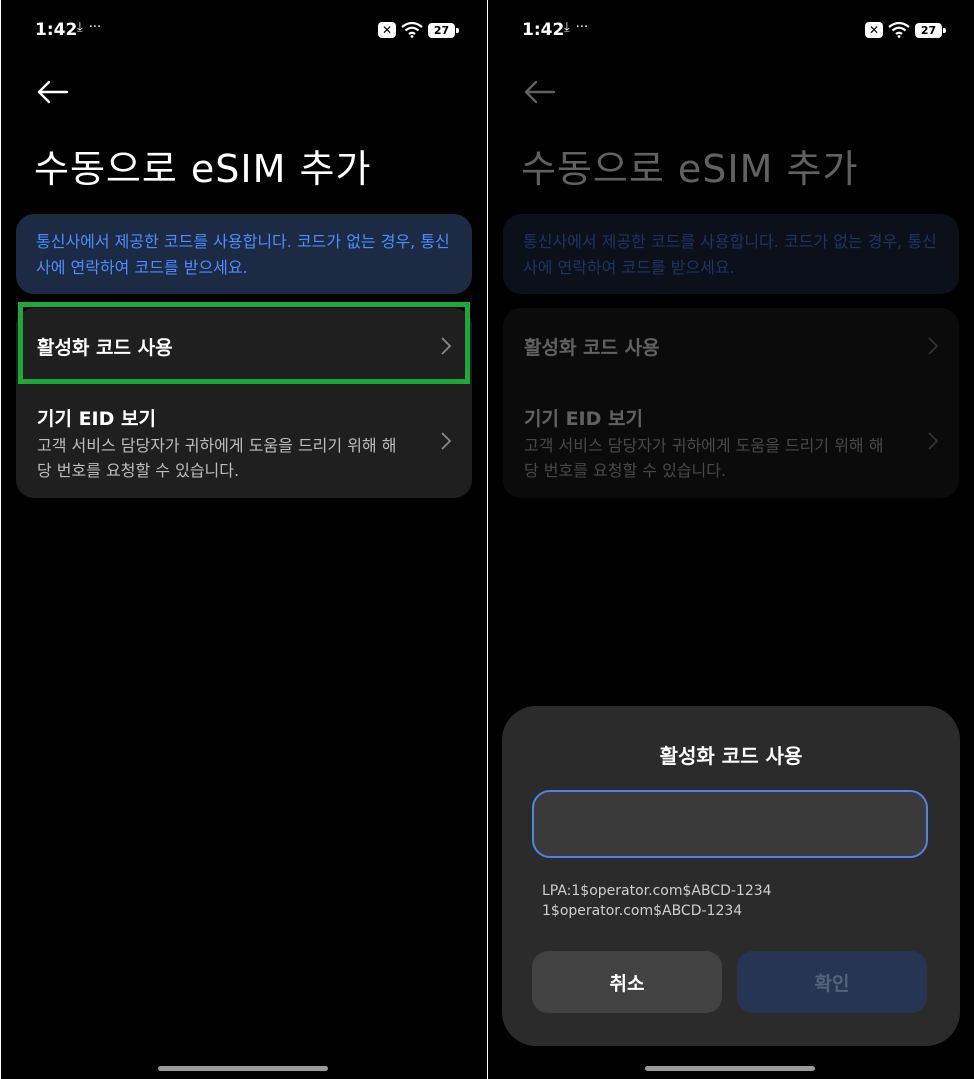 This screenshot has height=1079, width=974. Describe the element at coordinates (832, 982) in the screenshot. I see `confirm-button: 확인` at that location.